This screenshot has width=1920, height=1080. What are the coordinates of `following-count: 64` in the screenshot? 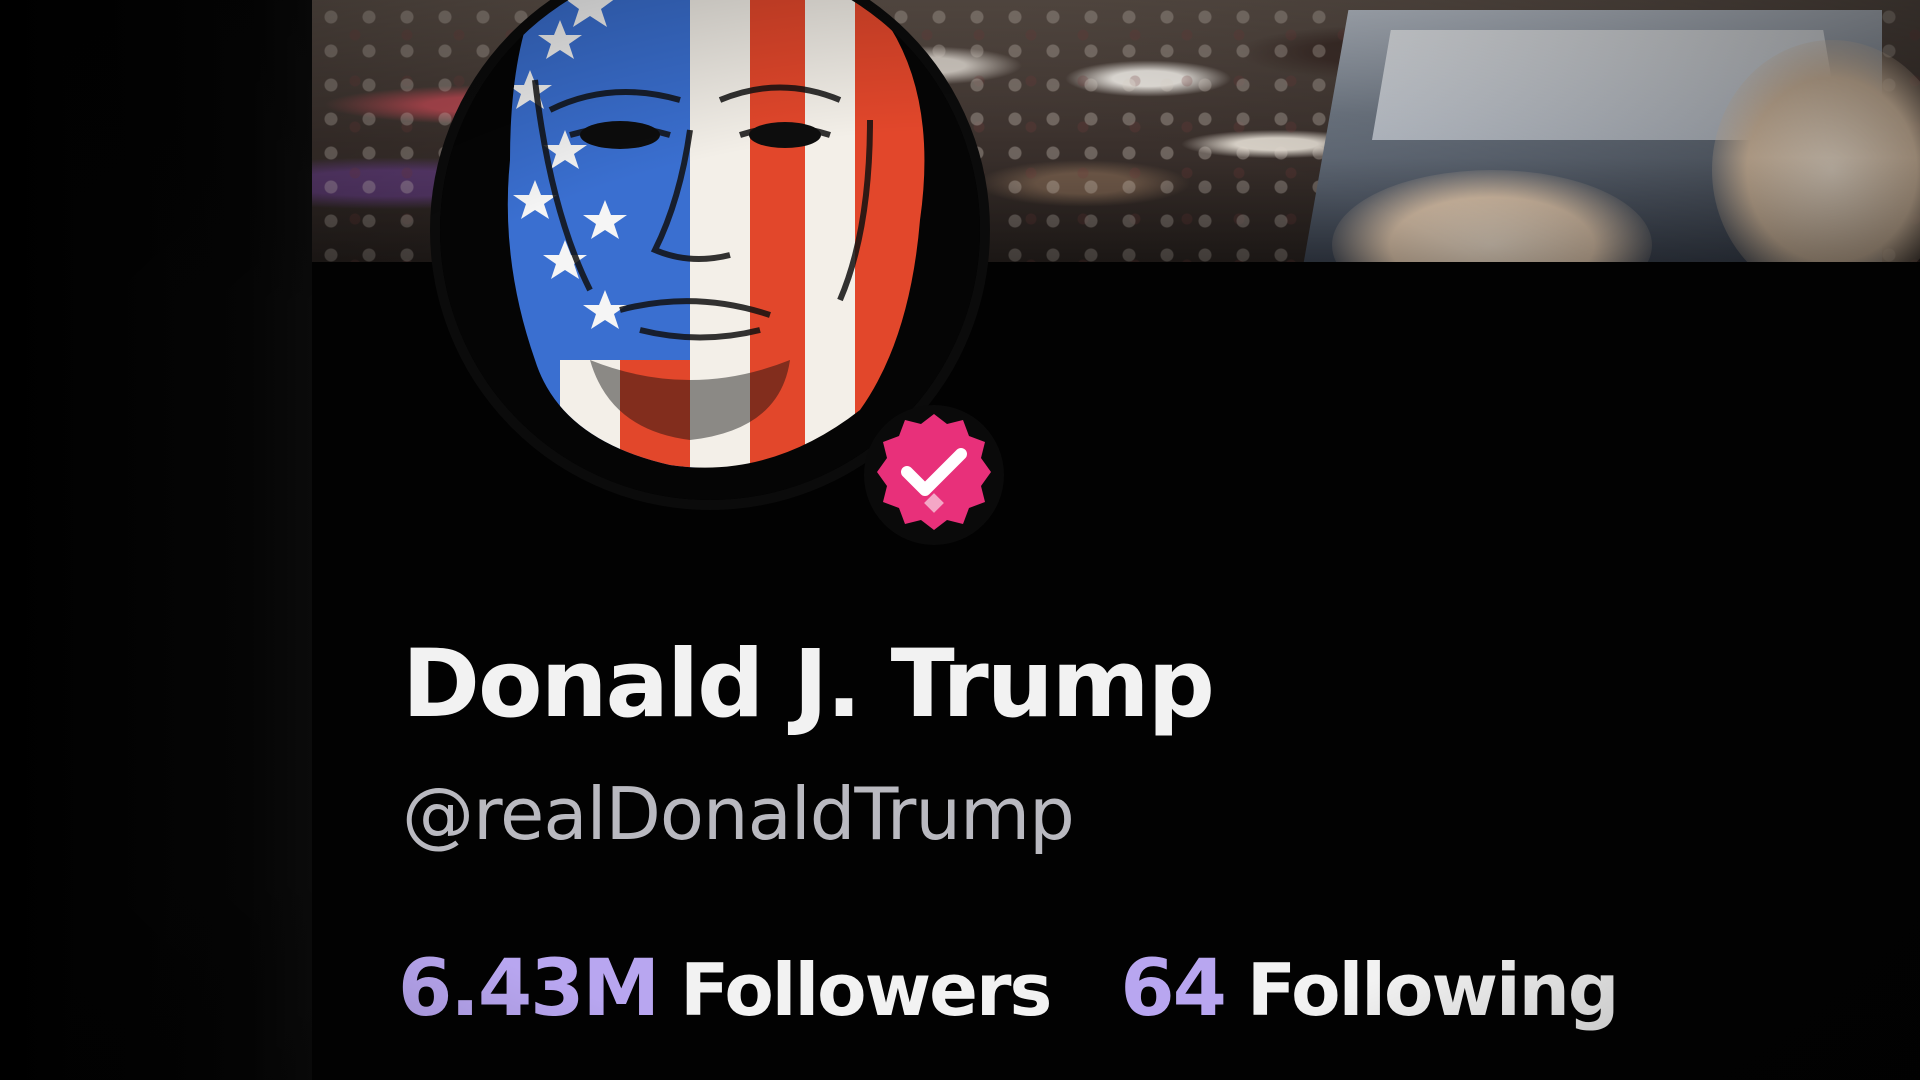 It's located at (1173, 989).